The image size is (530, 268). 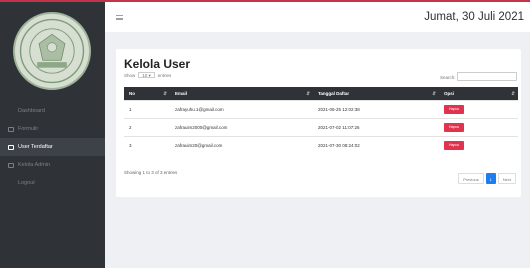 What do you see at coordinates (11, 165) in the screenshot?
I see `admin-icon` at bounding box center [11, 165].